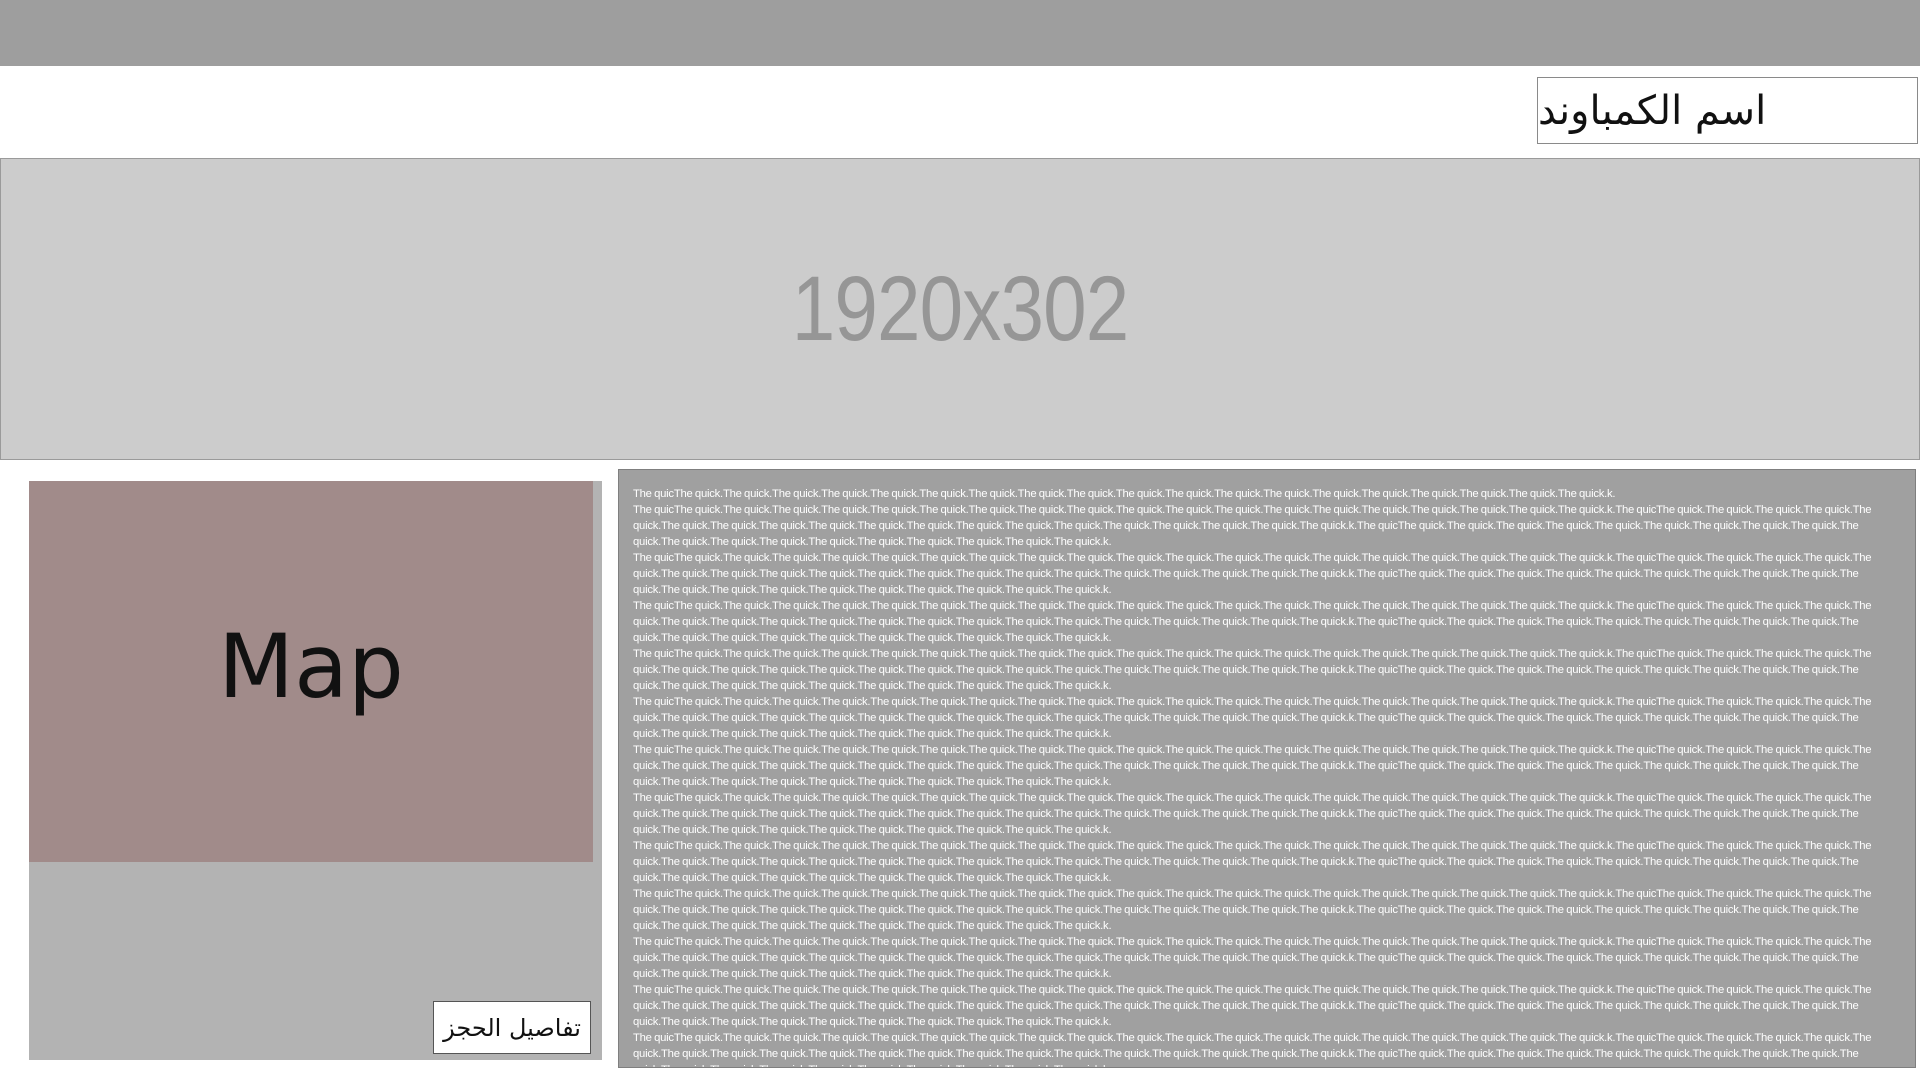  Describe the element at coordinates (311, 666) in the screenshot. I see `map-label: Map` at that location.